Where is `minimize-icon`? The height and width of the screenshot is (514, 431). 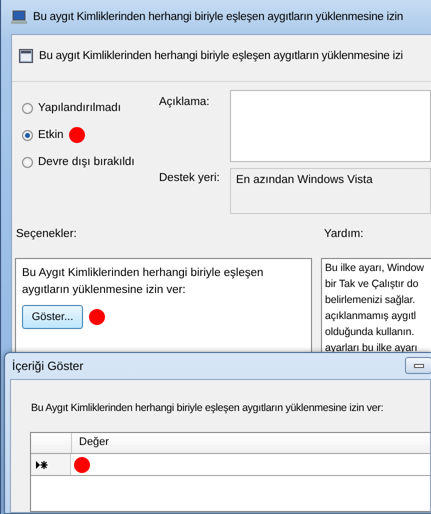 minimize-icon is located at coordinates (419, 366).